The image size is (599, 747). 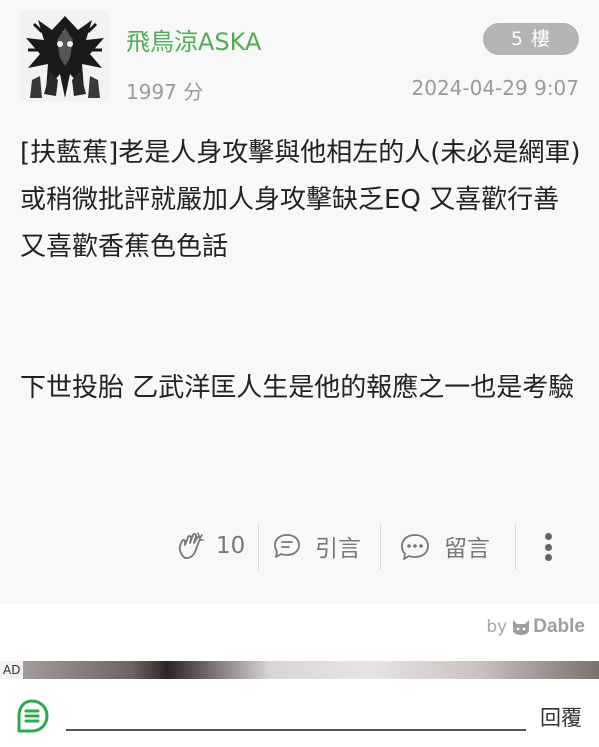 What do you see at coordinates (561, 717) in the screenshot?
I see `reply-button: 回覆` at bounding box center [561, 717].